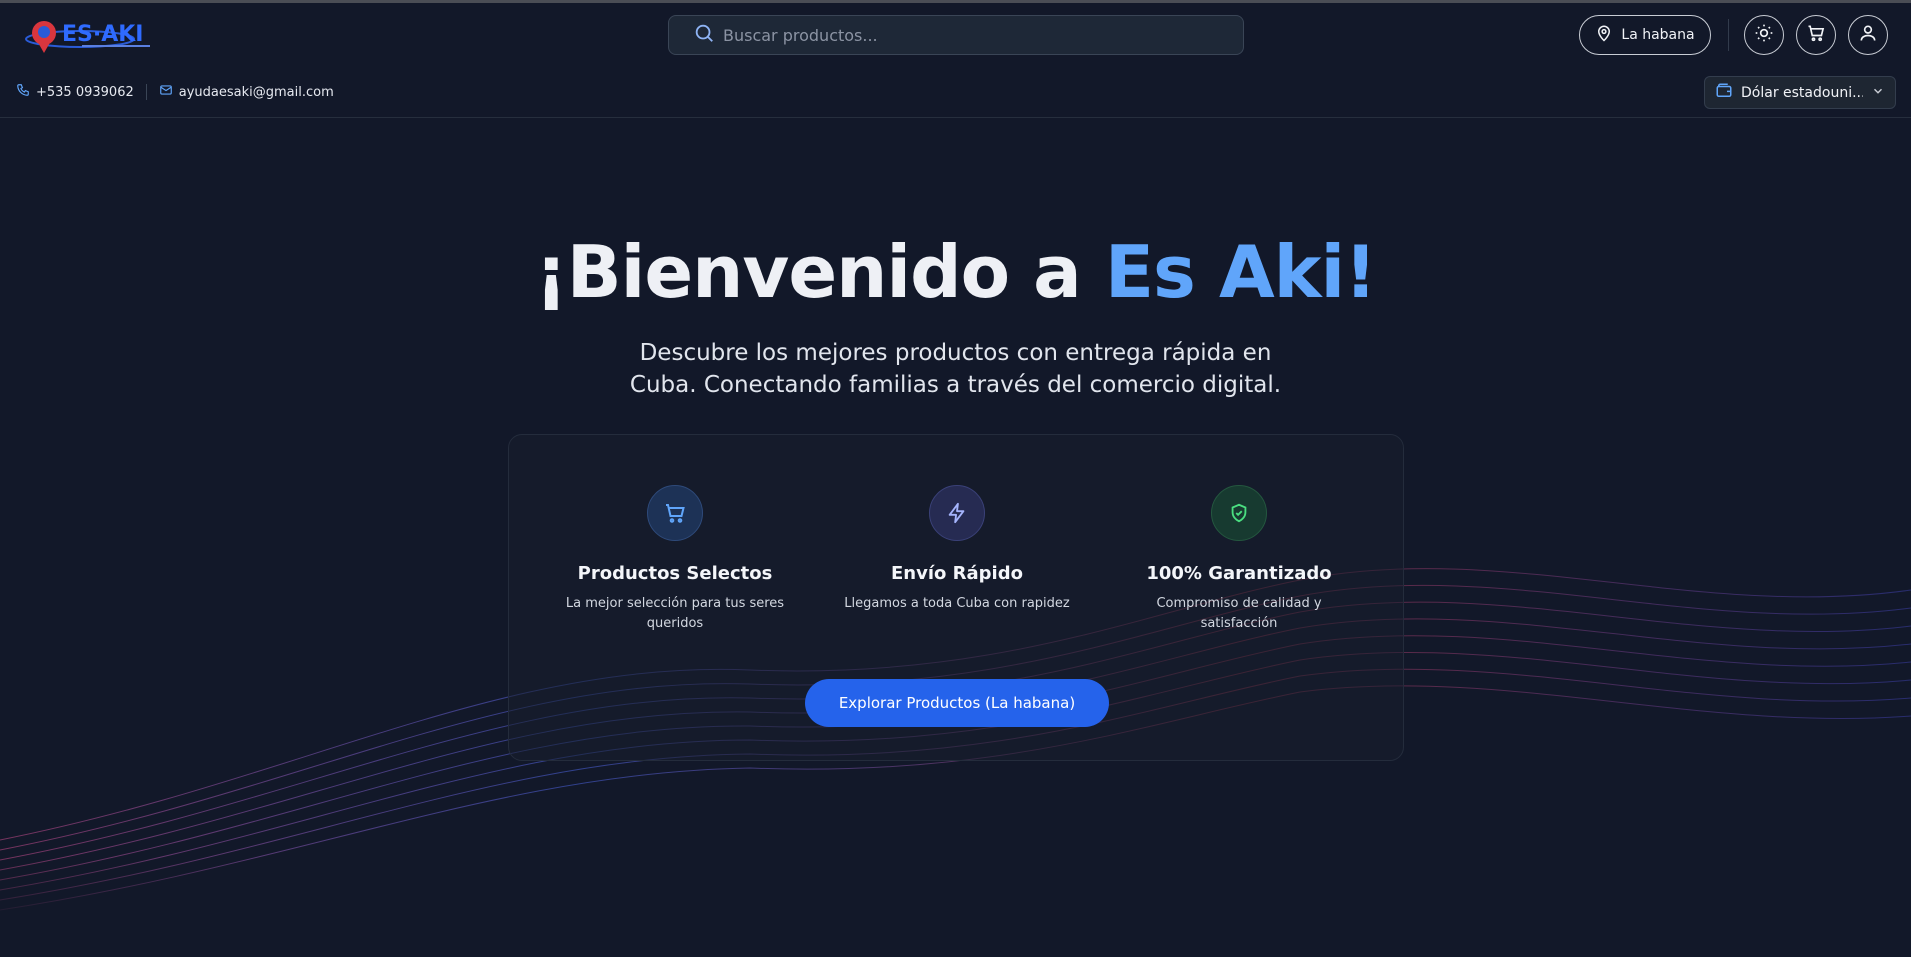  What do you see at coordinates (146, 92) in the screenshot?
I see `contact-separator` at bounding box center [146, 92].